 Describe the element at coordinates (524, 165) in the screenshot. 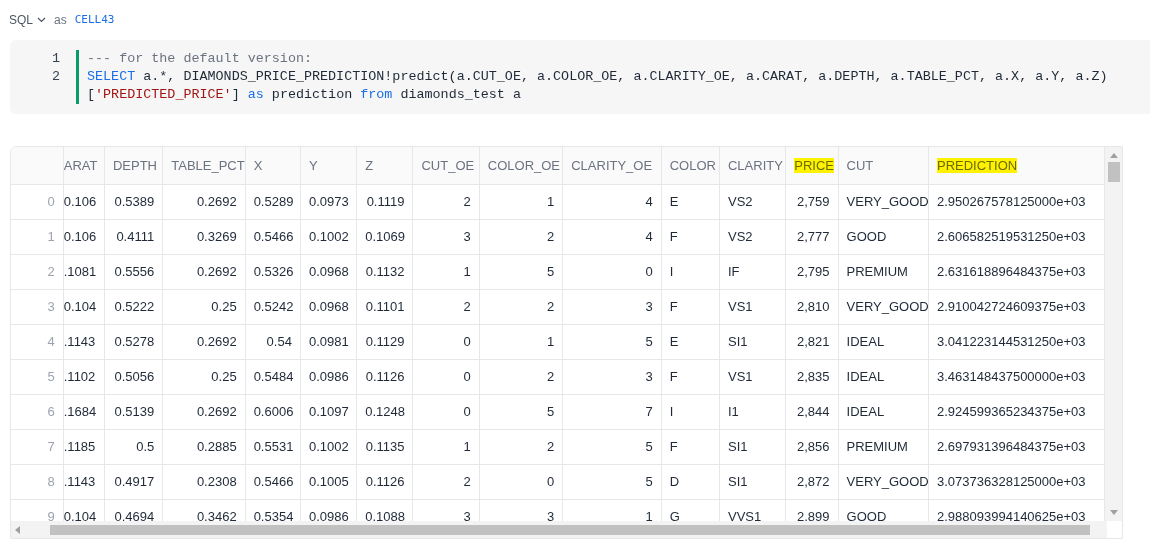

I see `column-header: COLOR_OE` at that location.